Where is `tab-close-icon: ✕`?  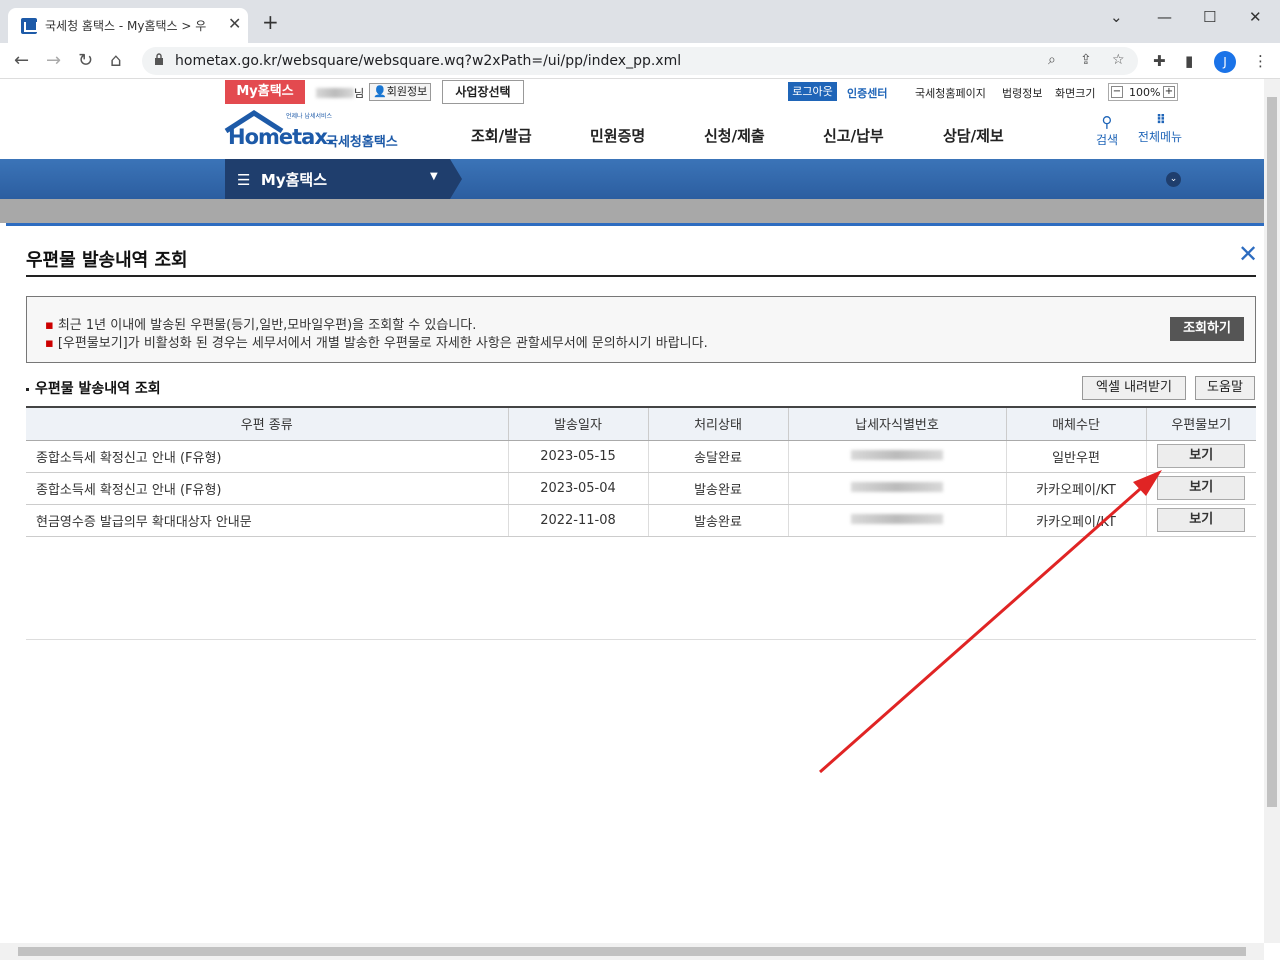 tab-close-icon: ✕ is located at coordinates (234, 23).